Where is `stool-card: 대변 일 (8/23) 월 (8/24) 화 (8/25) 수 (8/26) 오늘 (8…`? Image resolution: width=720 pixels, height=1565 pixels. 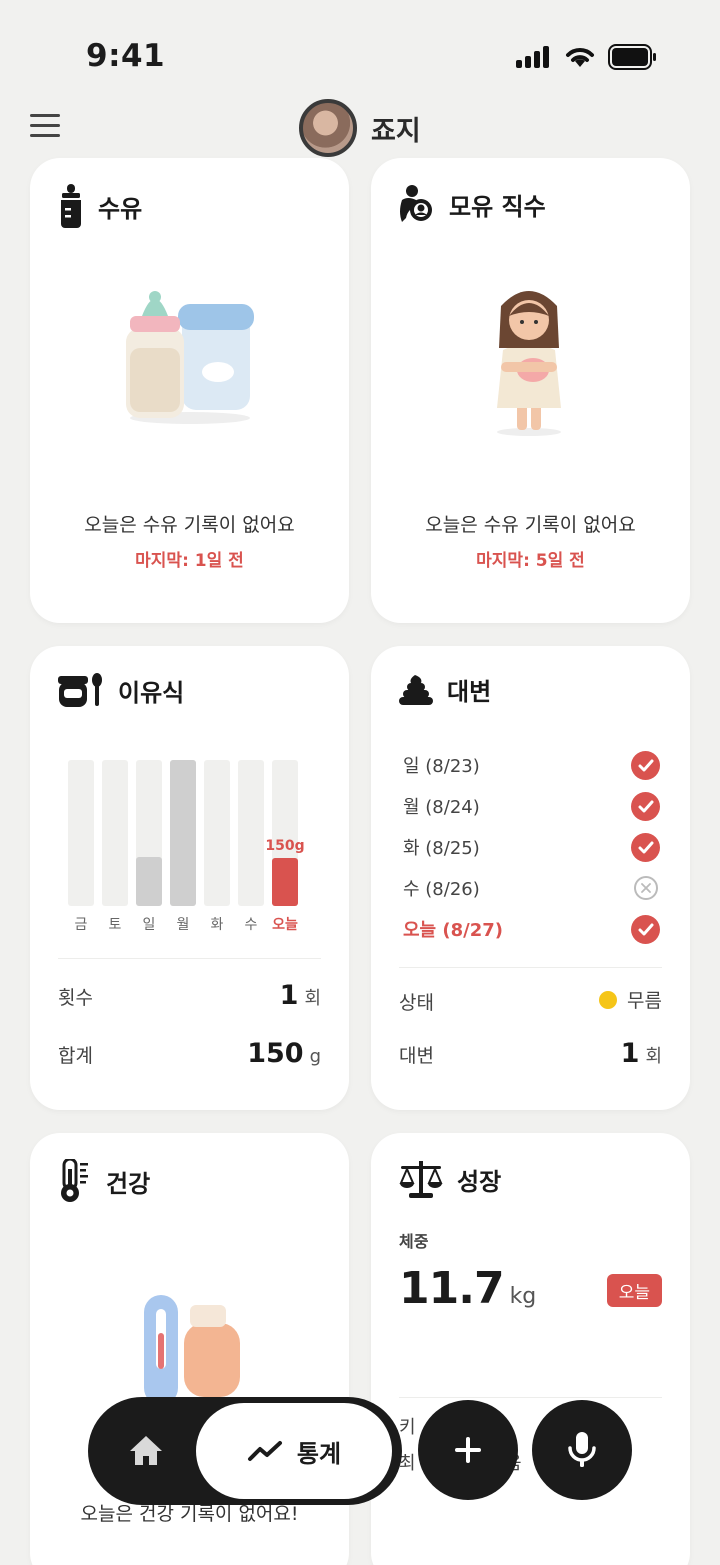 stool-card: 대변 일 (8/23) 월 (8/24) 화 (8/25) 수 (8/26) 오늘 (8… is located at coordinates (530, 878).